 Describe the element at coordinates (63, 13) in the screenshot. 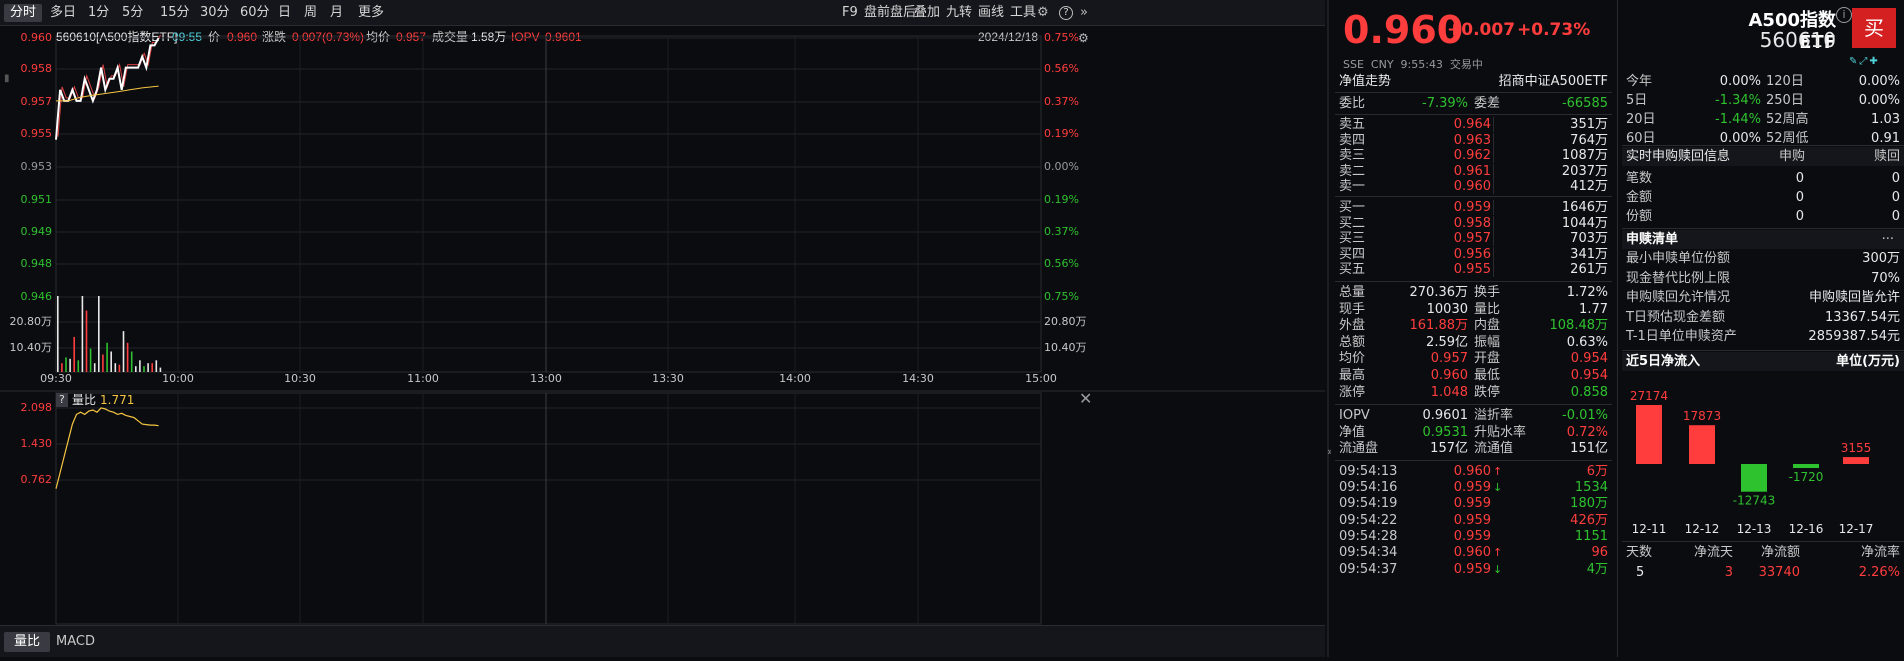

I see `period-tab: 多日` at that location.